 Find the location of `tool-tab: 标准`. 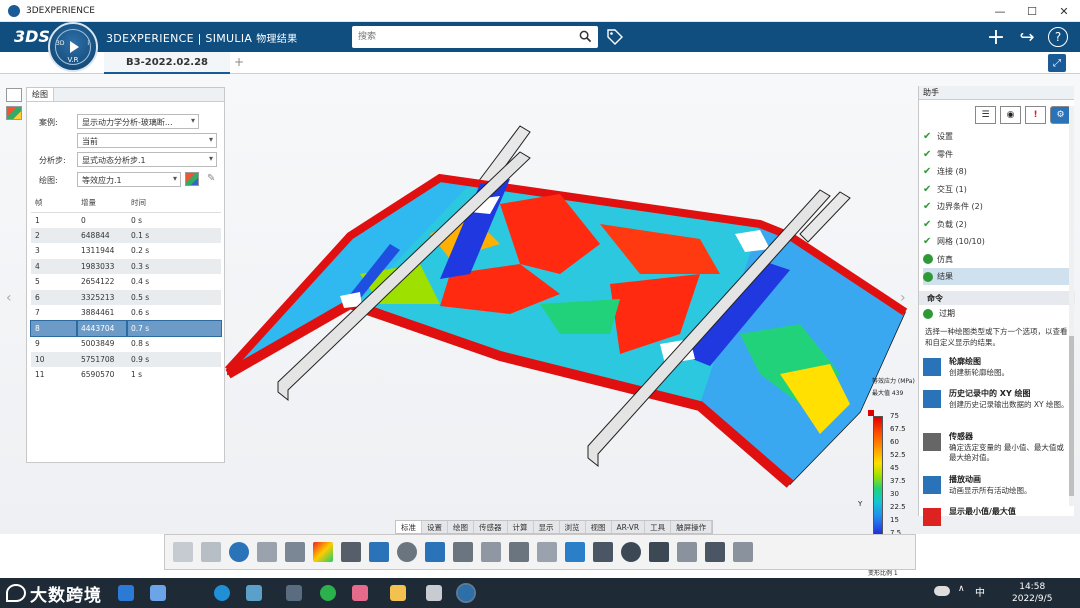

tool-tab: 标准 is located at coordinates (409, 527).